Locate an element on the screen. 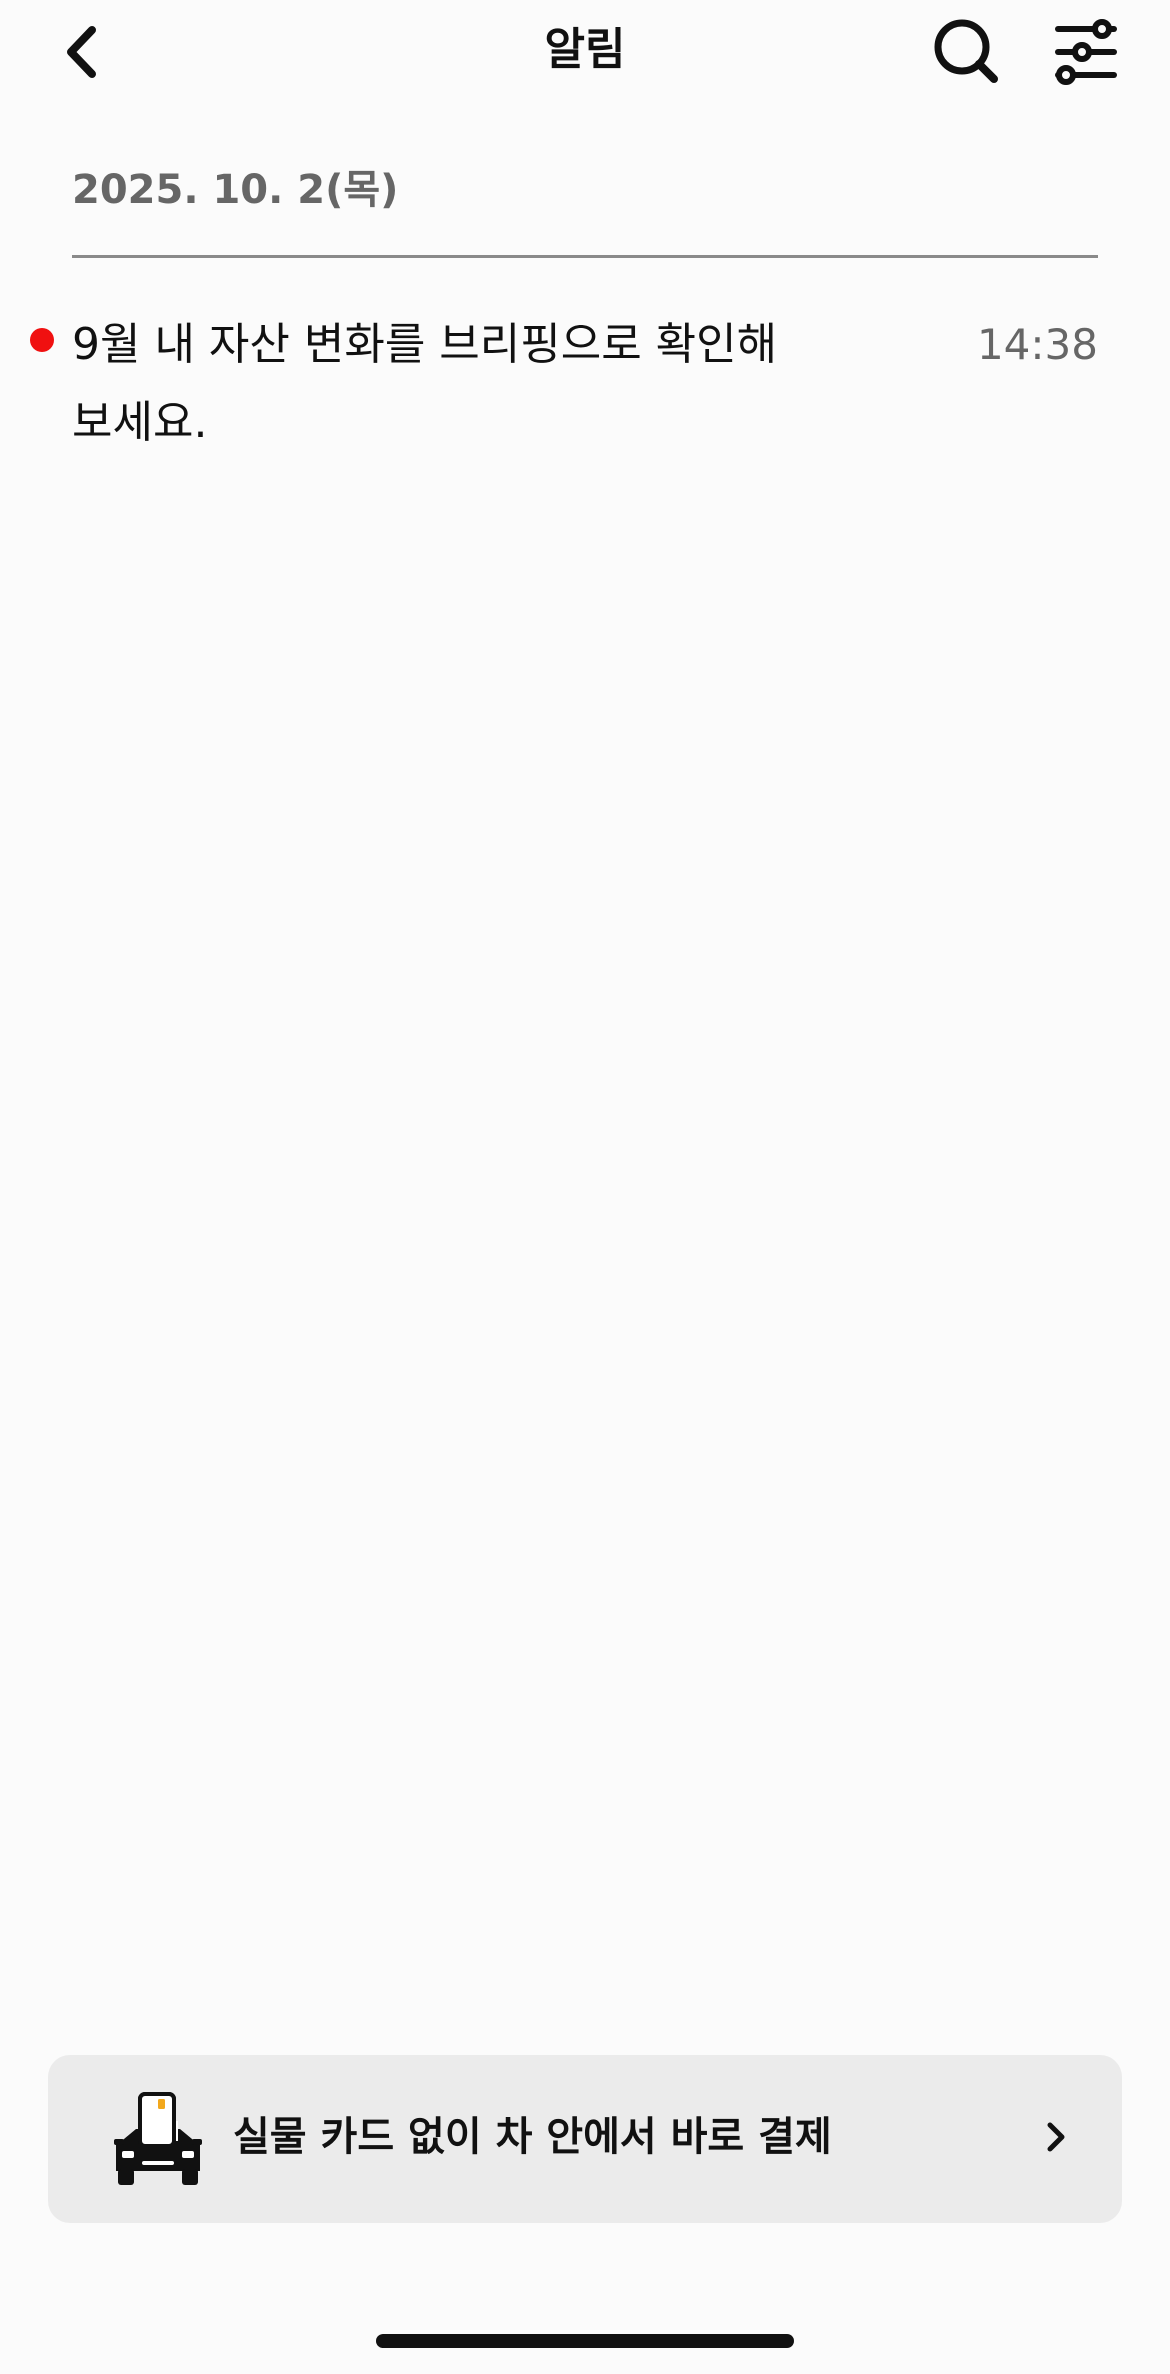 The height and width of the screenshot is (2374, 1170). unread-indicator is located at coordinates (42, 340).